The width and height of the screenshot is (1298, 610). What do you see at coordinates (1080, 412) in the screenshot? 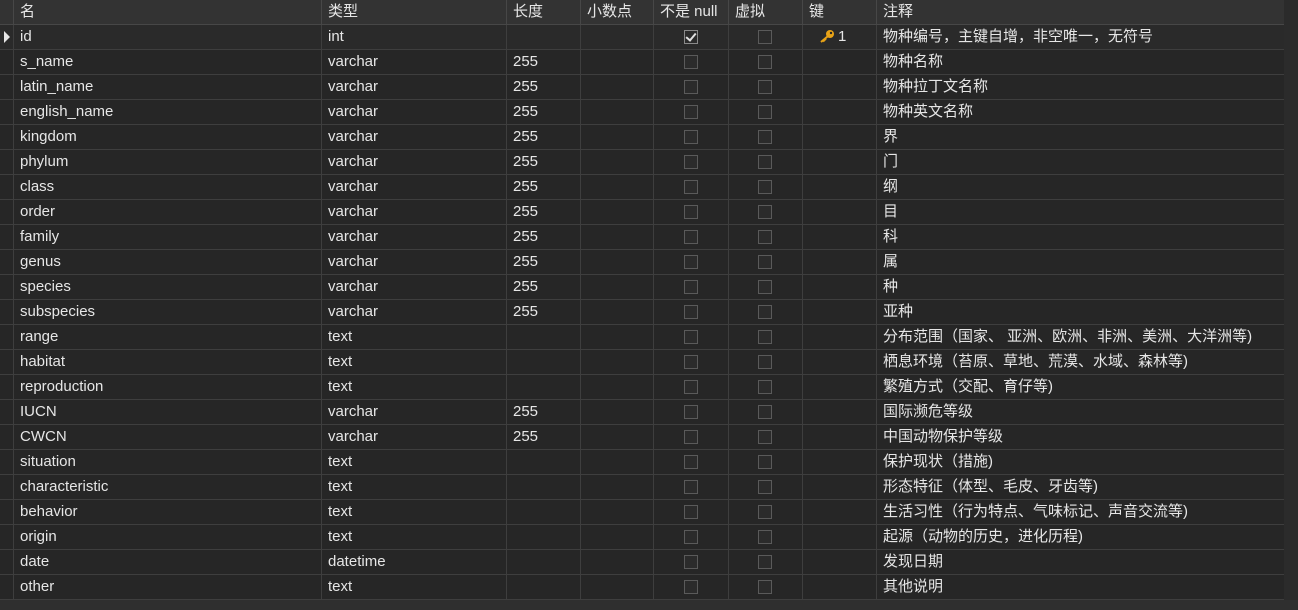
I see `field-comment-cell: 国际濒危等级` at bounding box center [1080, 412].